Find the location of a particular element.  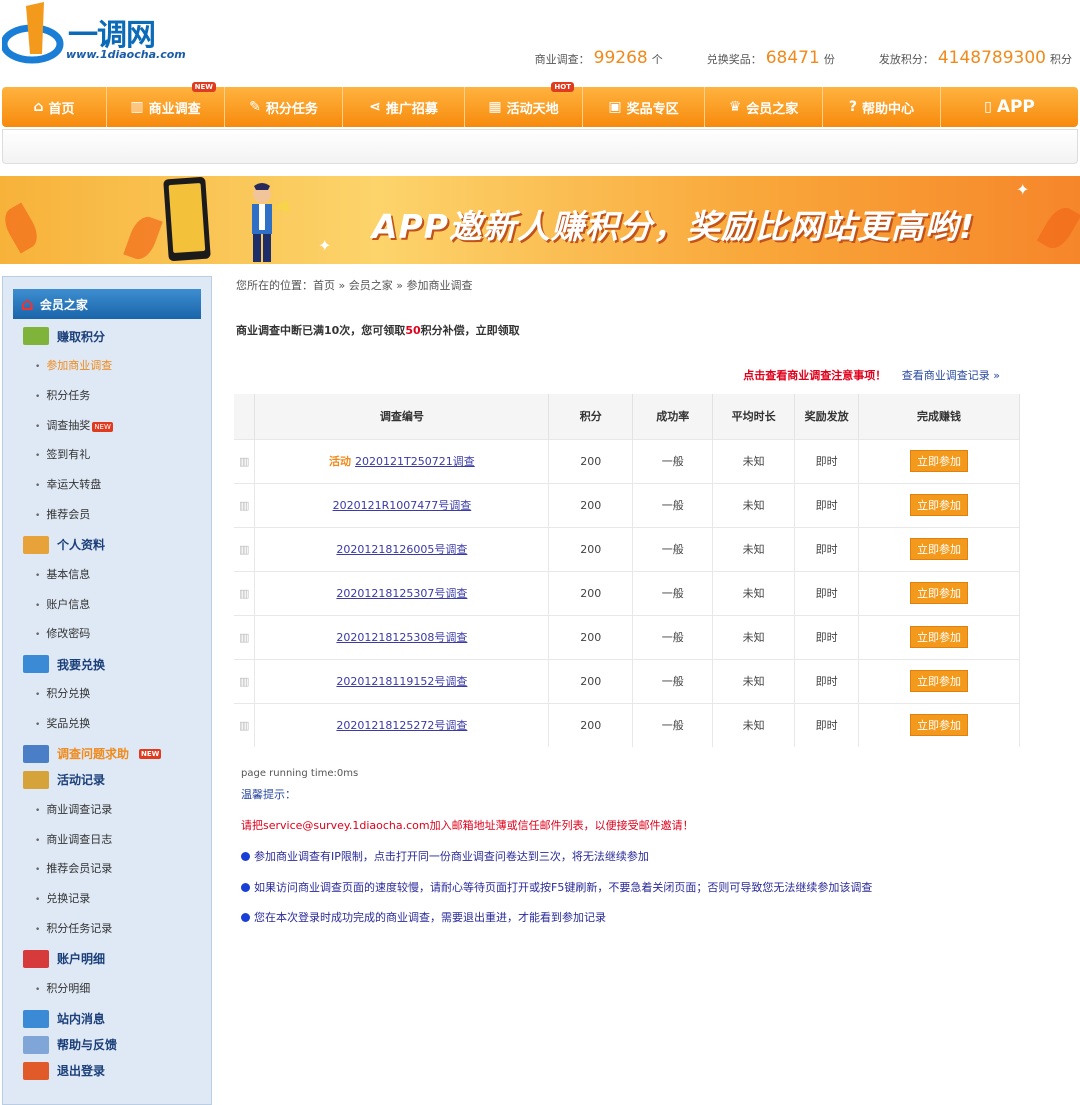

sidebar-link: 商业调查日志 is located at coordinates (73, 839).